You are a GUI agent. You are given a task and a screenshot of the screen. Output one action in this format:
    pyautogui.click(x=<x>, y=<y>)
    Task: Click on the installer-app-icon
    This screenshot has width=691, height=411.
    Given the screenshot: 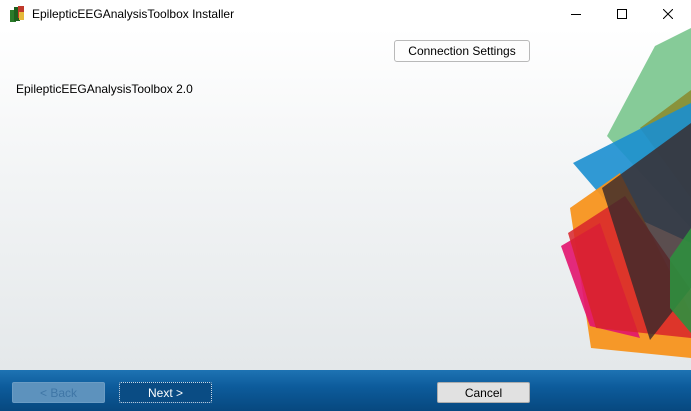 What is the action you would take?
    pyautogui.click(x=17, y=14)
    